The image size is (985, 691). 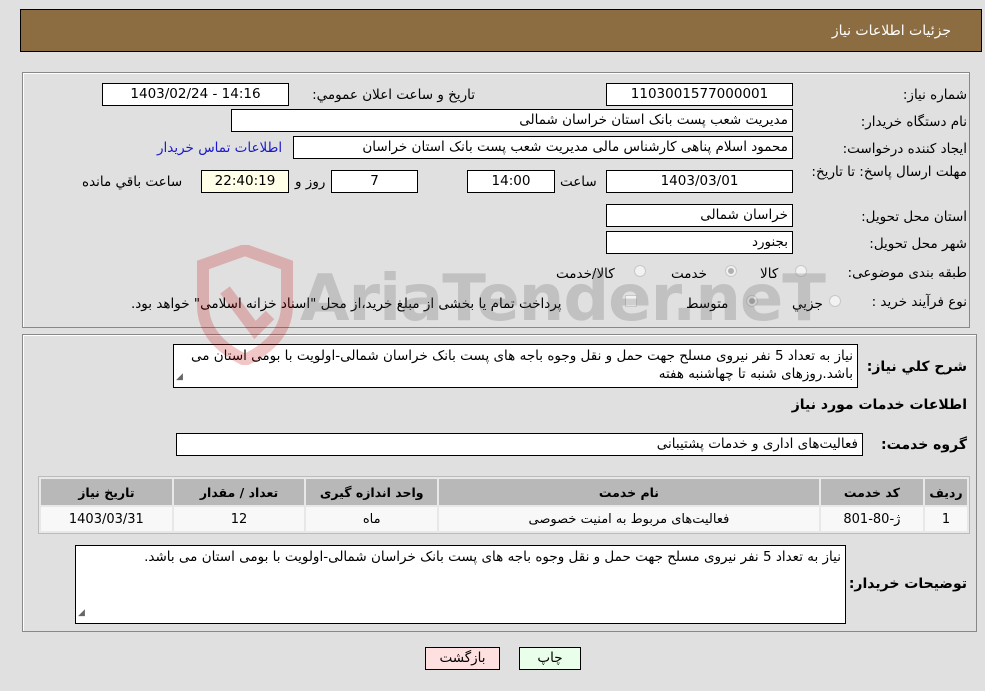 I want to click on deadline-time-label: ساعت, so click(x=578, y=182).